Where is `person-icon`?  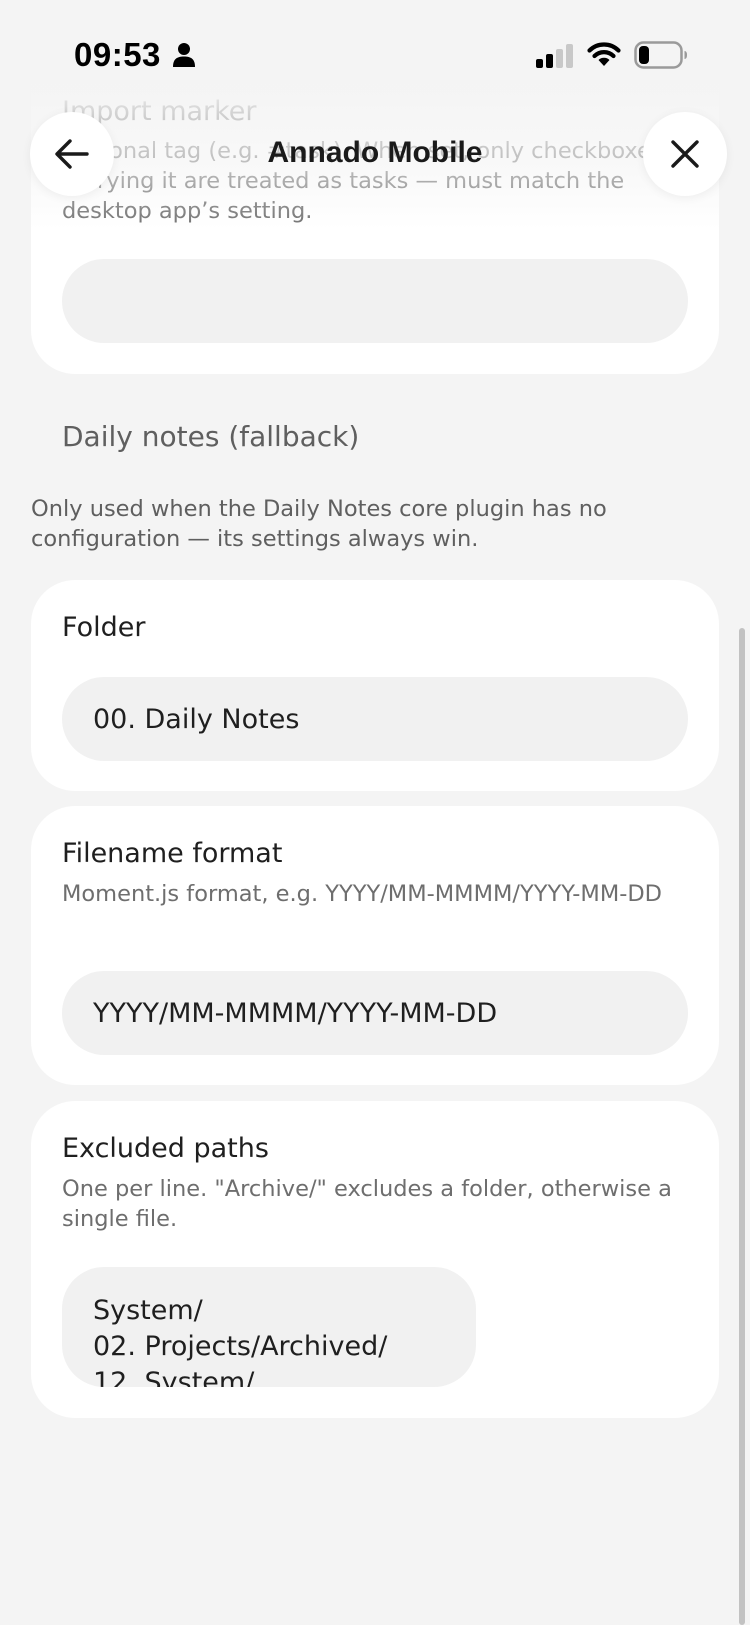
person-icon is located at coordinates (184, 55).